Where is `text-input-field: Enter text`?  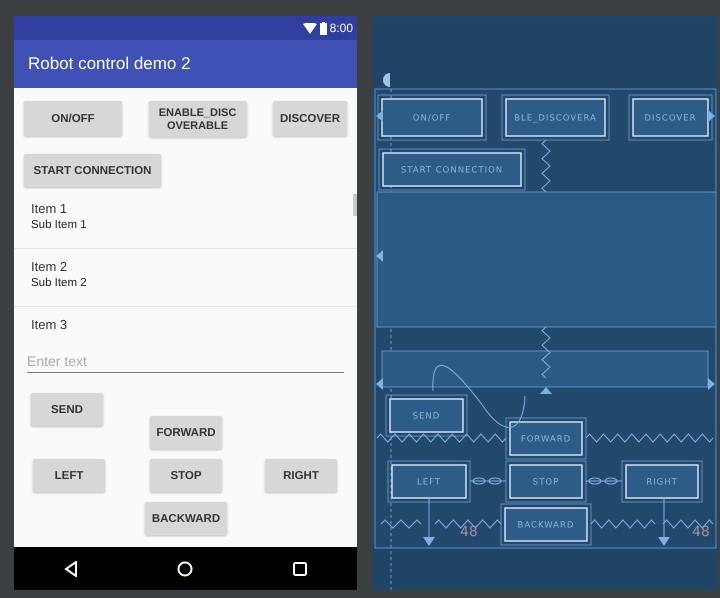
text-input-field: Enter text is located at coordinates (185, 361).